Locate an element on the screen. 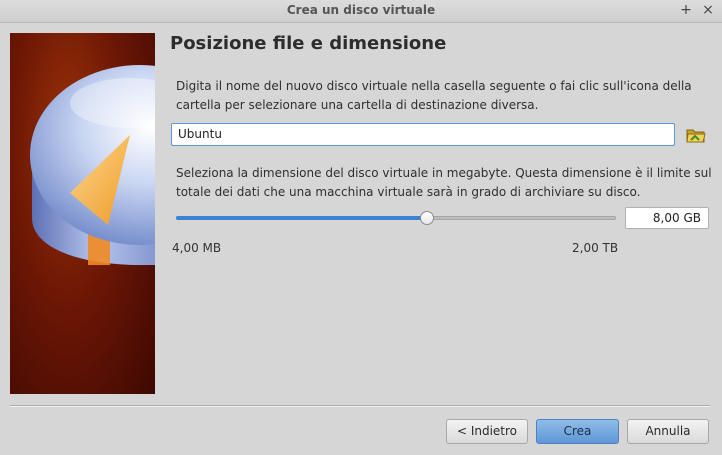  window-titlebar: Crea un disco virtuale + × is located at coordinates (361, 11).